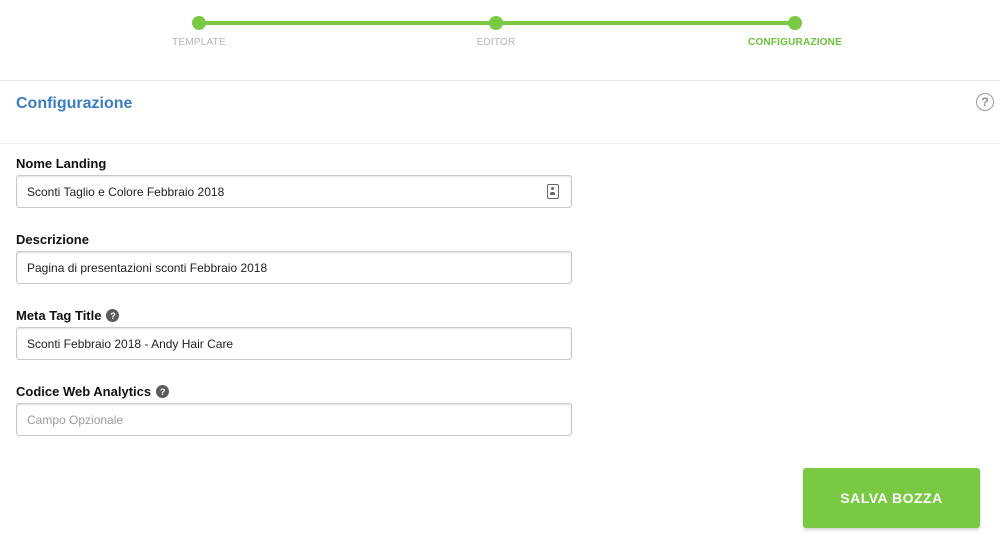 This screenshot has height=558, width=1000. I want to click on step-dot-configurazione, so click(795, 23).